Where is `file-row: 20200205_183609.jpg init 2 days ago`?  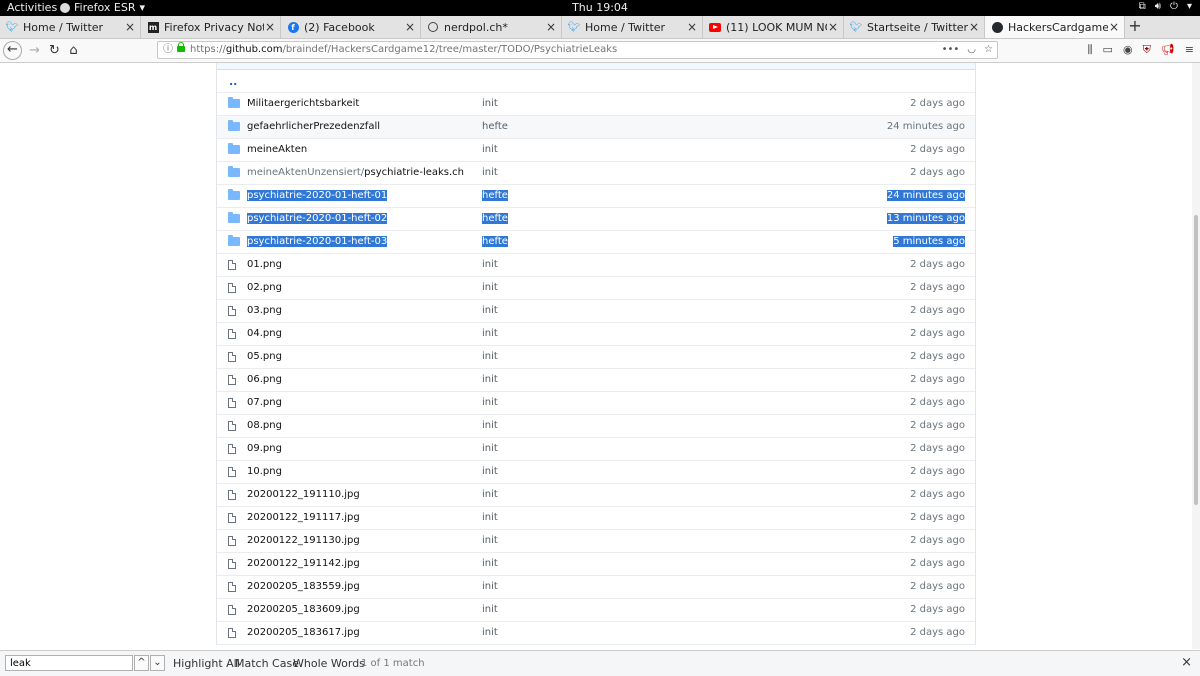 file-row: 20200205_183609.jpg init 2 days ago is located at coordinates (596, 610).